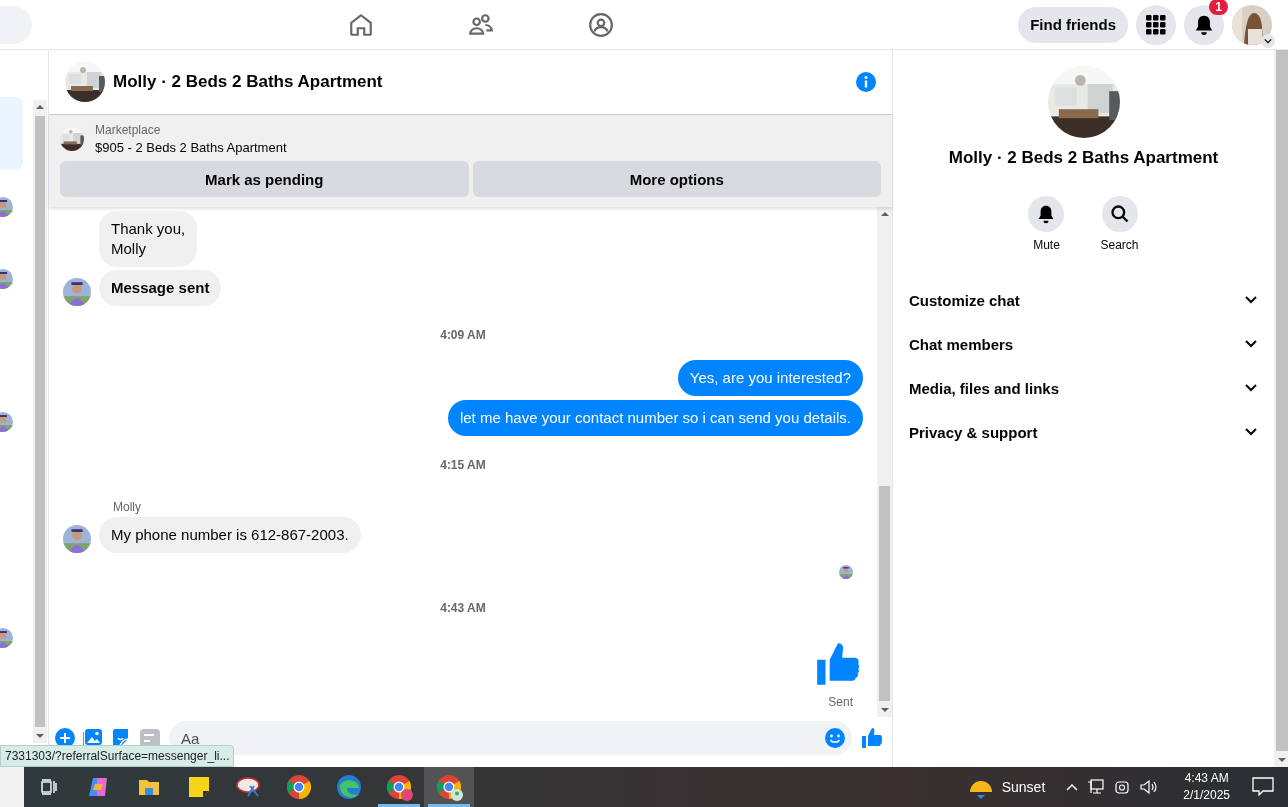 This screenshot has height=807, width=1288. I want to click on notifications-icon, so click(1263, 787).